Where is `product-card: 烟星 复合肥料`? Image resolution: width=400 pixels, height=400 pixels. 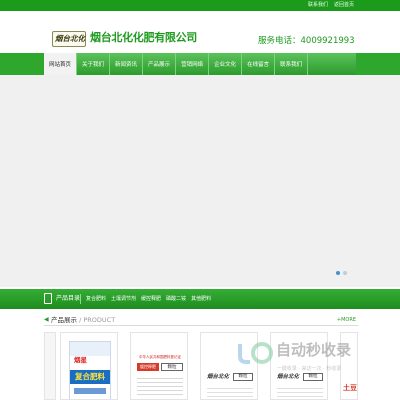 product-card: 烟星 复合肥料 is located at coordinates (89, 366).